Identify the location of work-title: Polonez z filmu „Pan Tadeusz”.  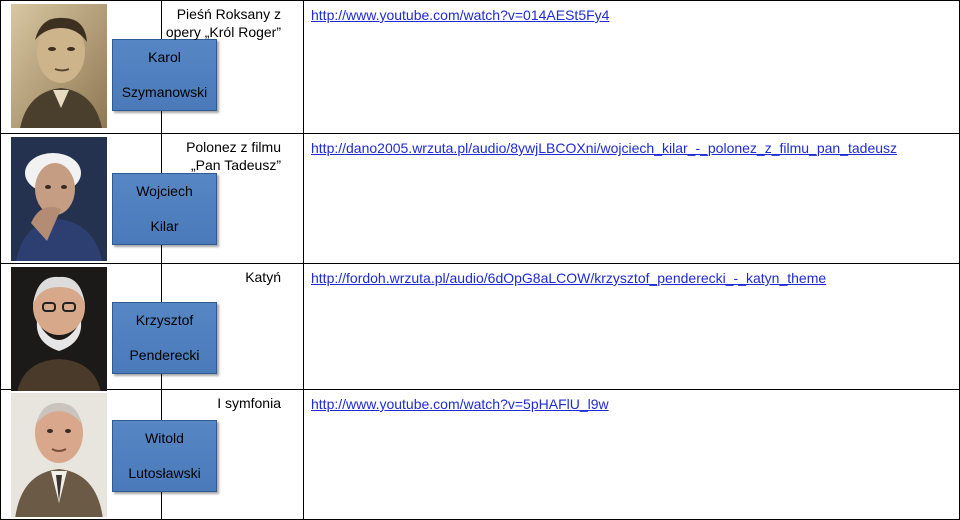
(232, 154).